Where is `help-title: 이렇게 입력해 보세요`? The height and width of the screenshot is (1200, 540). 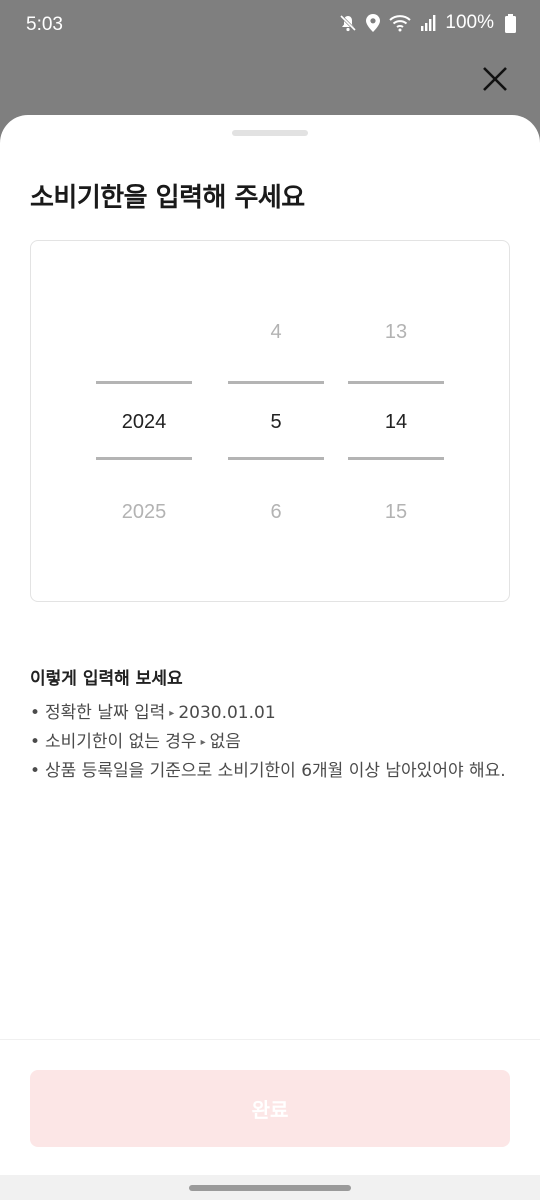
help-title: 이렇게 입력해 보세요 is located at coordinates (106, 679).